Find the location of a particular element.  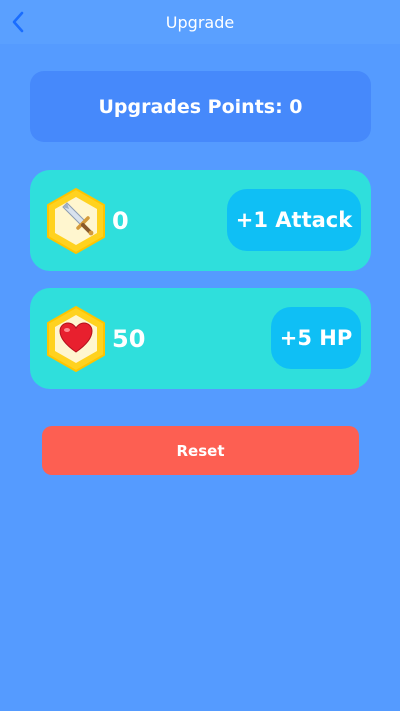

attack-value: 0 is located at coordinates (120, 220).